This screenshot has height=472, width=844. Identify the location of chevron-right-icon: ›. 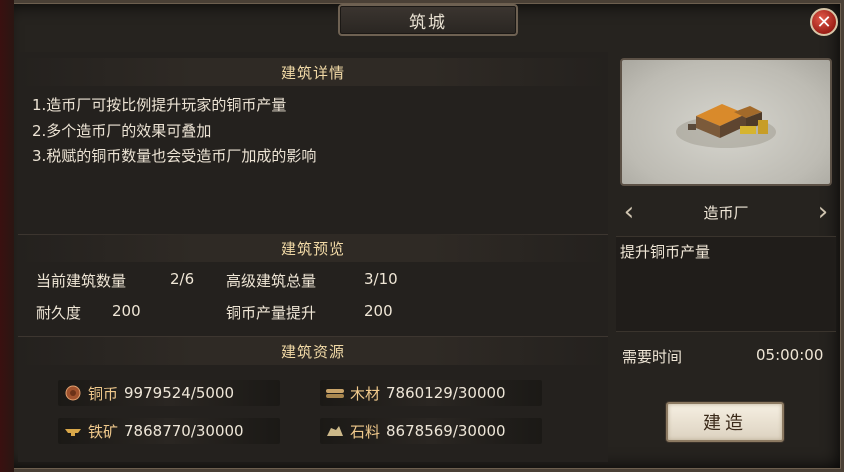
(823, 212).